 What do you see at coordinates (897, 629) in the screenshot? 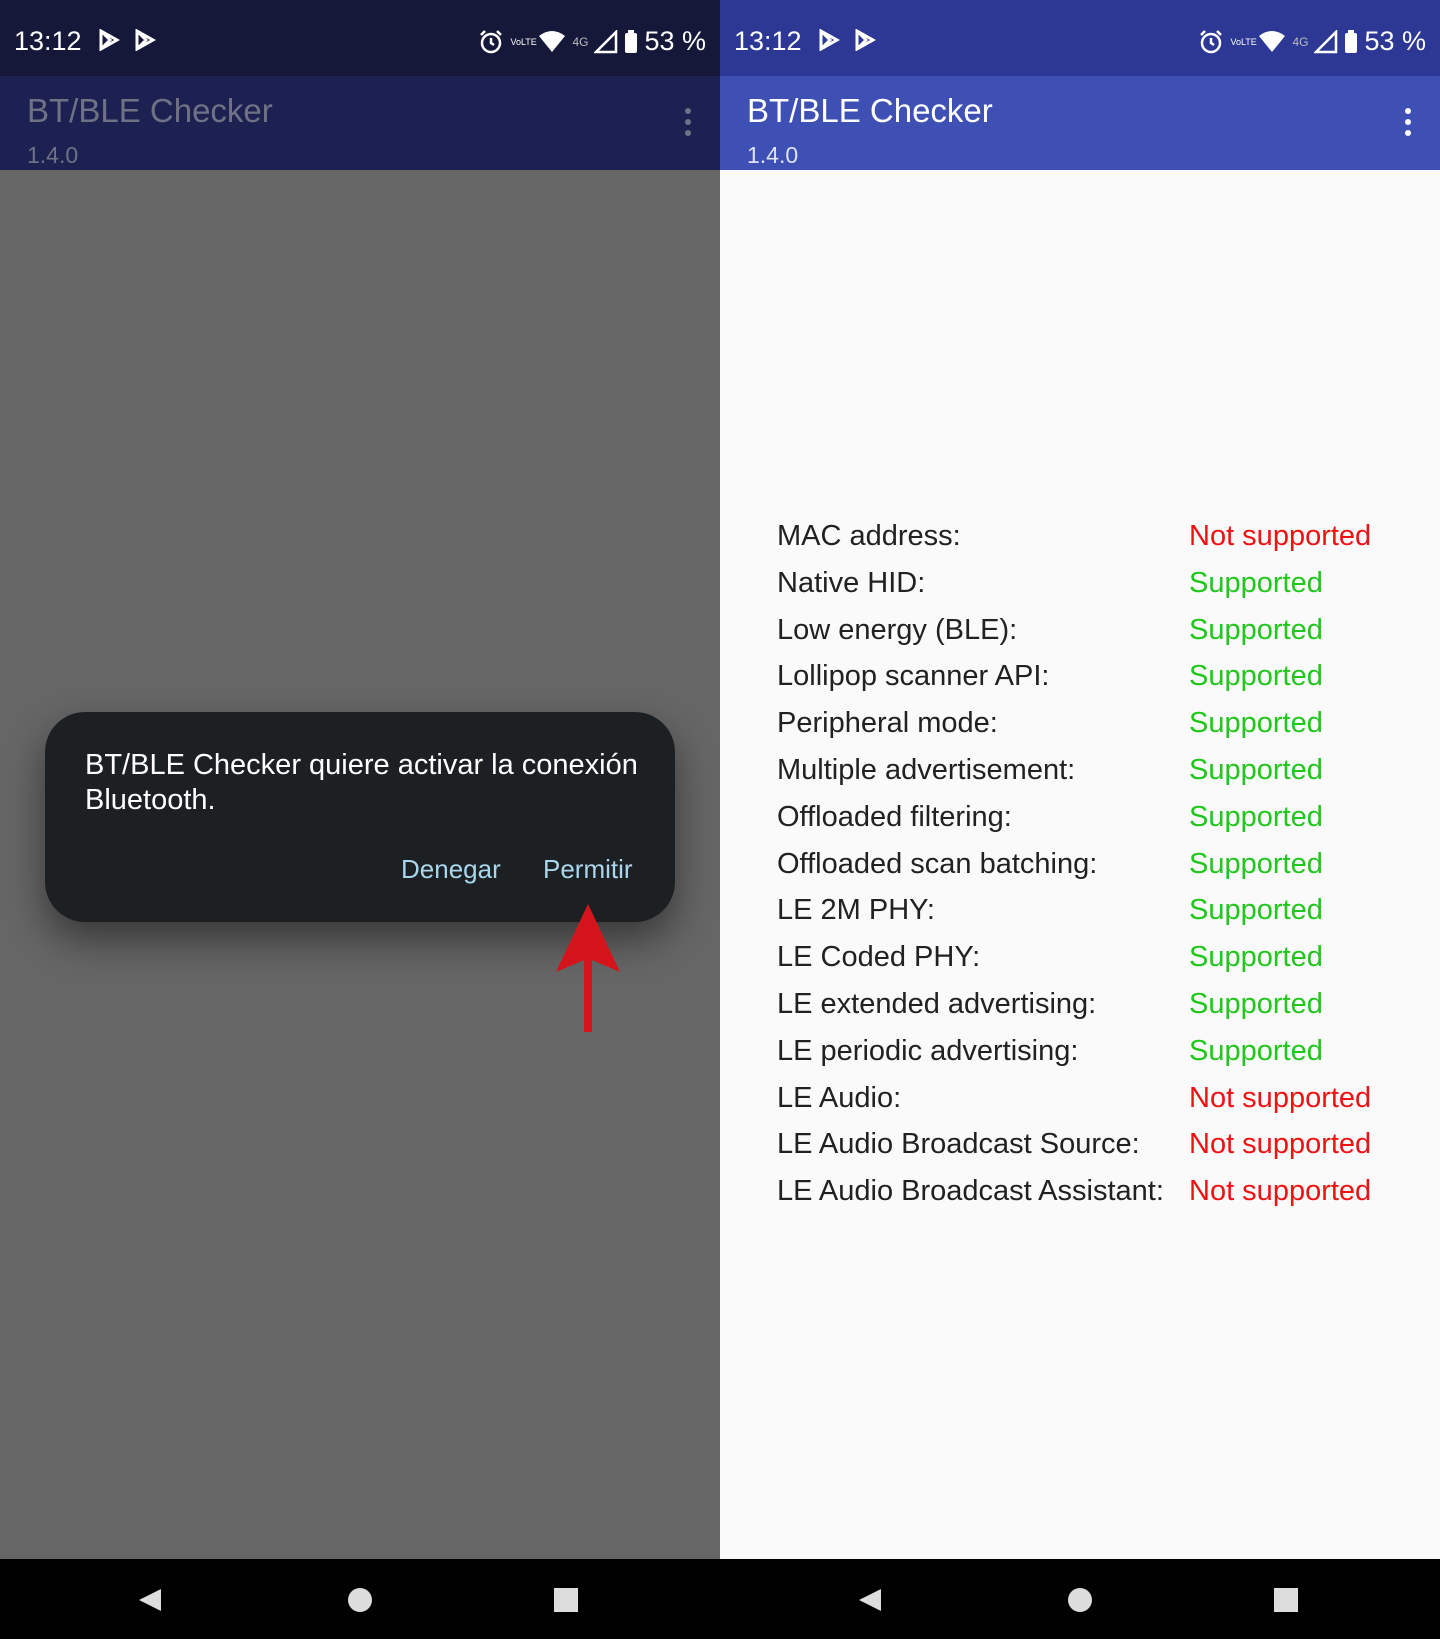
I see `feature-label: Low energy (BLE):` at bounding box center [897, 629].